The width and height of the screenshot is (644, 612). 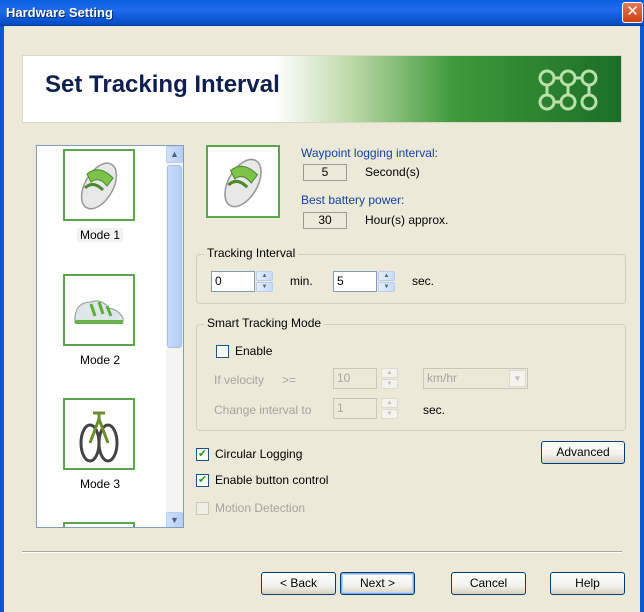 I want to click on motion-detection-box, so click(x=202, y=508).